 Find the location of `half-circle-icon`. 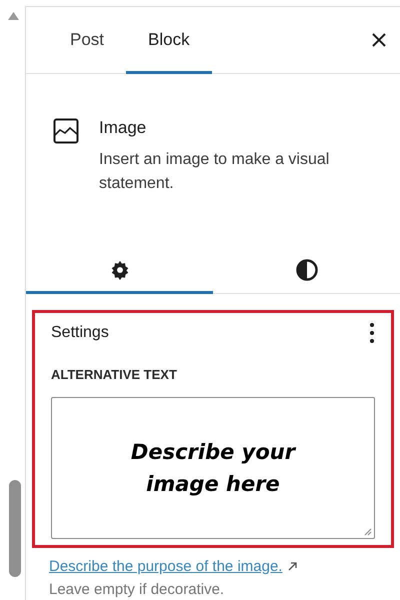

half-circle-icon is located at coordinates (307, 270).